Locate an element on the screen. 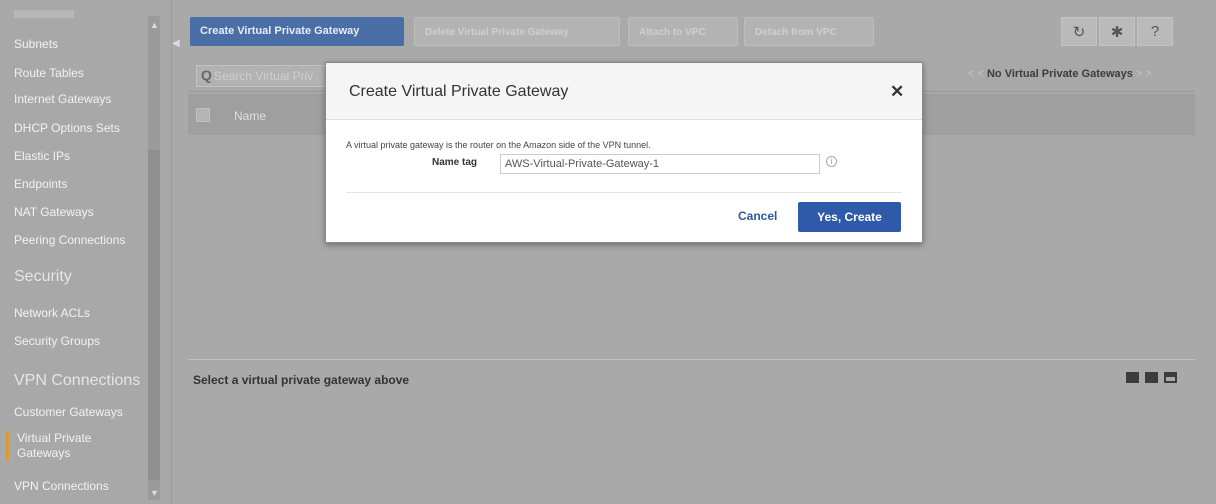  dialog-title: Create Virtual Private Gateway is located at coordinates (459, 91).